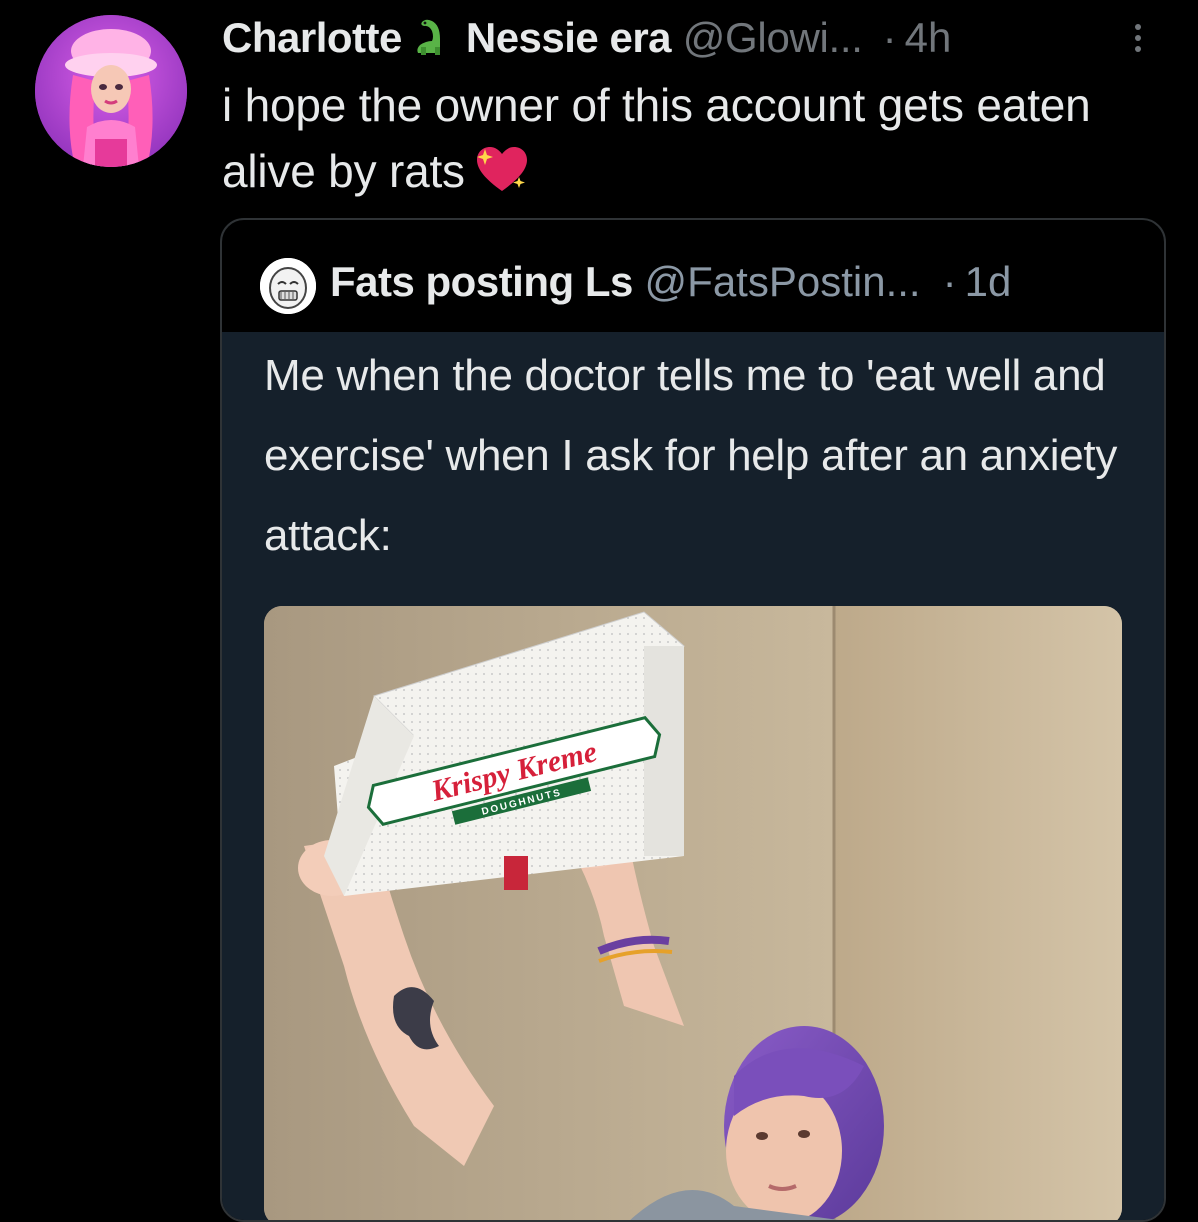  Describe the element at coordinates (288, 286) in the screenshot. I see `quoted-user-avatar` at that location.